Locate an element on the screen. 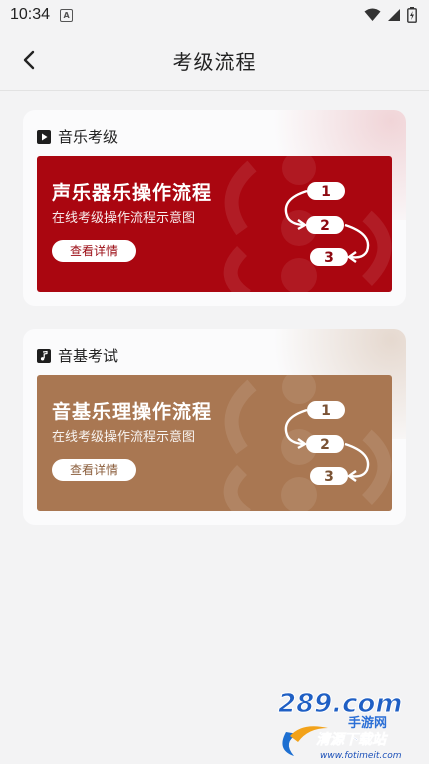 This screenshot has width=429, height=764. status-time: 10:34 is located at coordinates (30, 14).